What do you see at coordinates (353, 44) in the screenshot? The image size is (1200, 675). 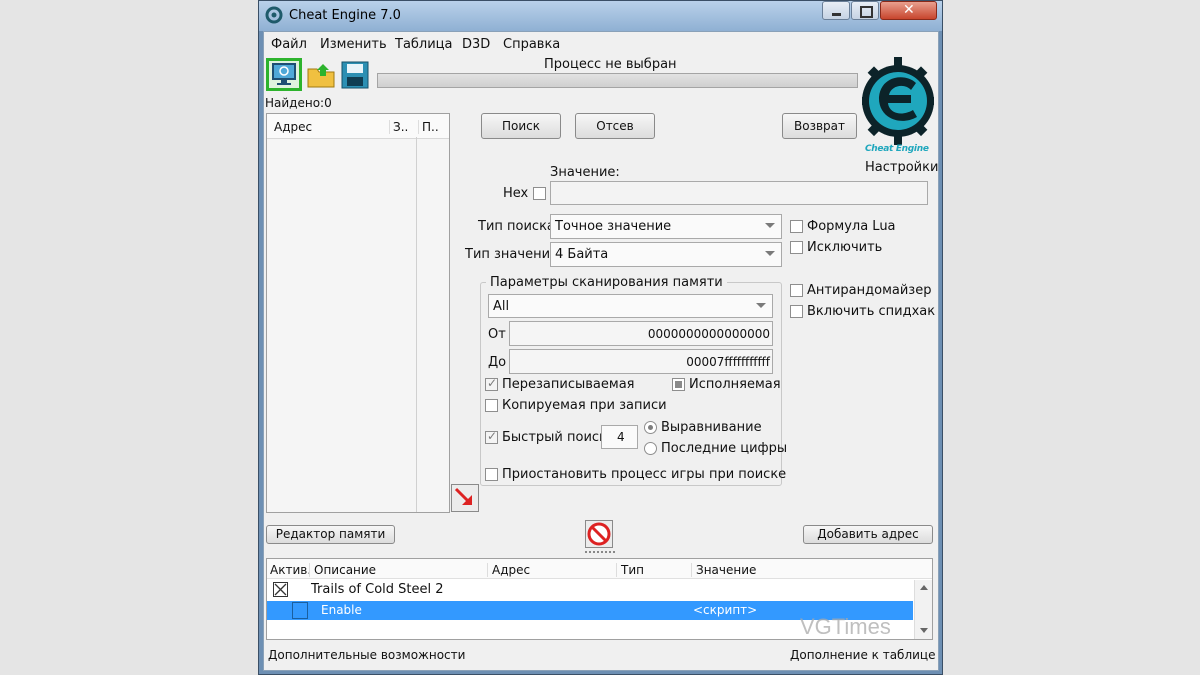 I see `menu-edit: Изменить` at bounding box center [353, 44].